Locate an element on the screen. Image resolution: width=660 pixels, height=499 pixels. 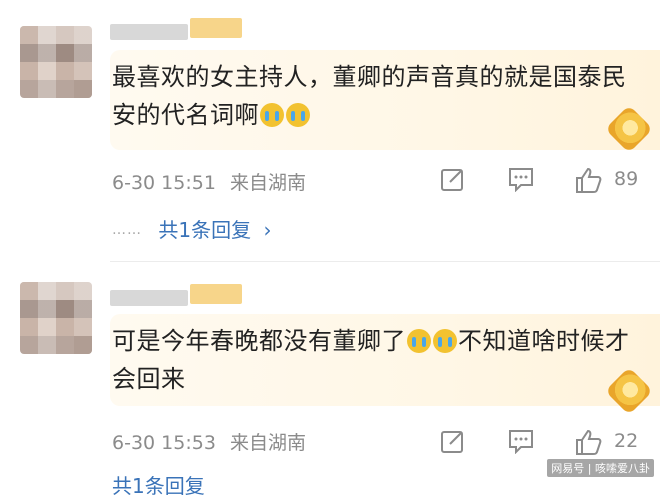
comment-meta: 6-30 15:51 来自湖南 is located at coordinates (209, 181).